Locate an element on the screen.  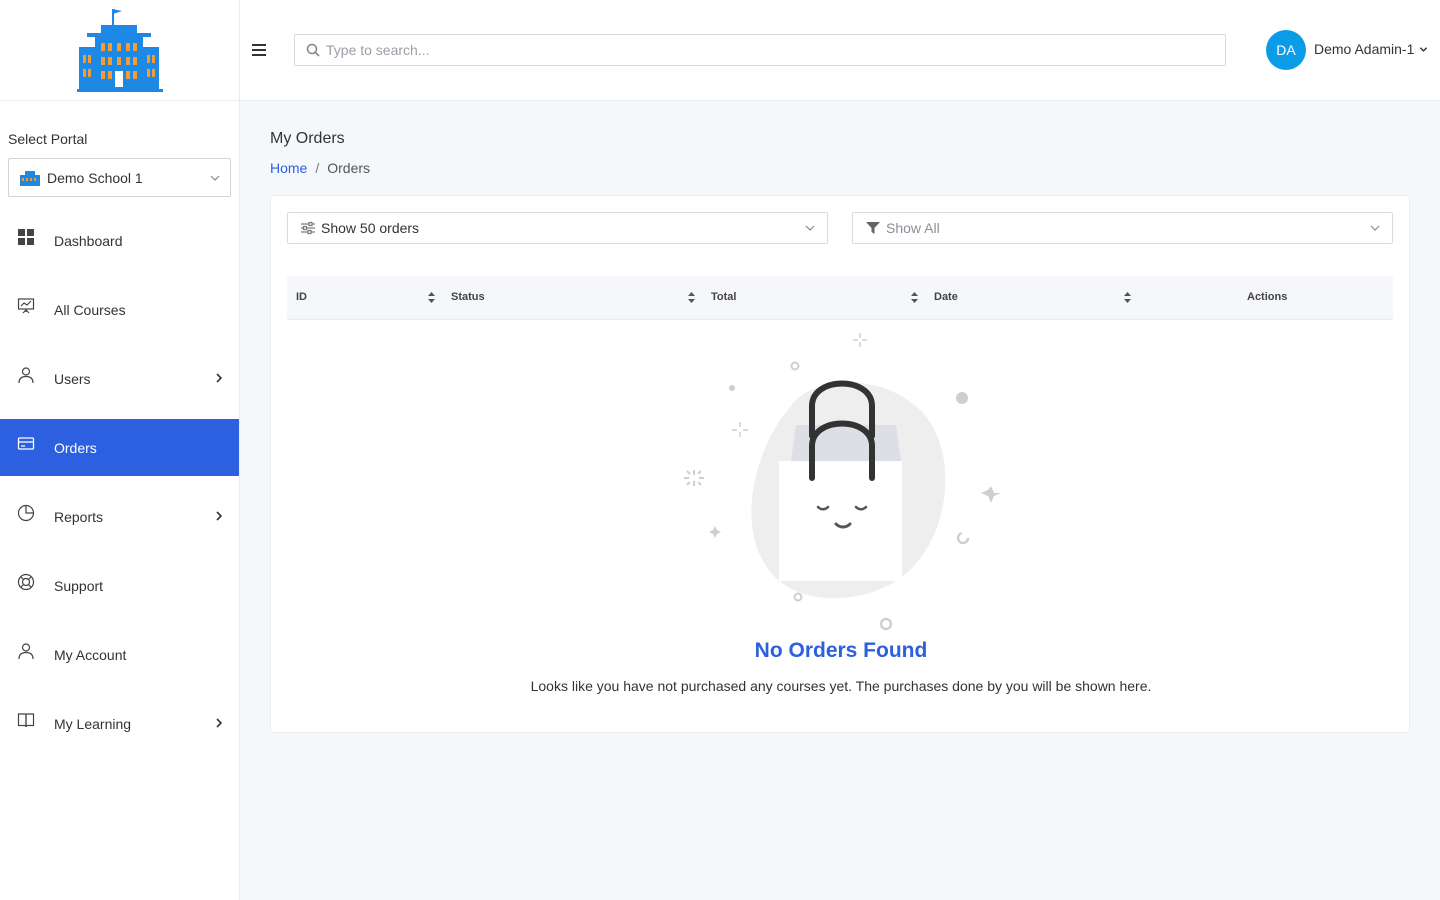
select-portal-label: Select Portal is located at coordinates (48, 139).